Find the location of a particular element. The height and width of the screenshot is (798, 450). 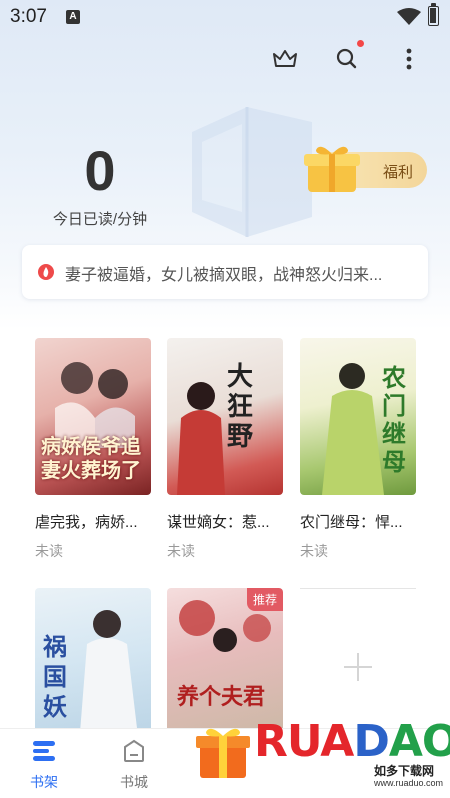

welfare-label: 福利 is located at coordinates (397, 172).